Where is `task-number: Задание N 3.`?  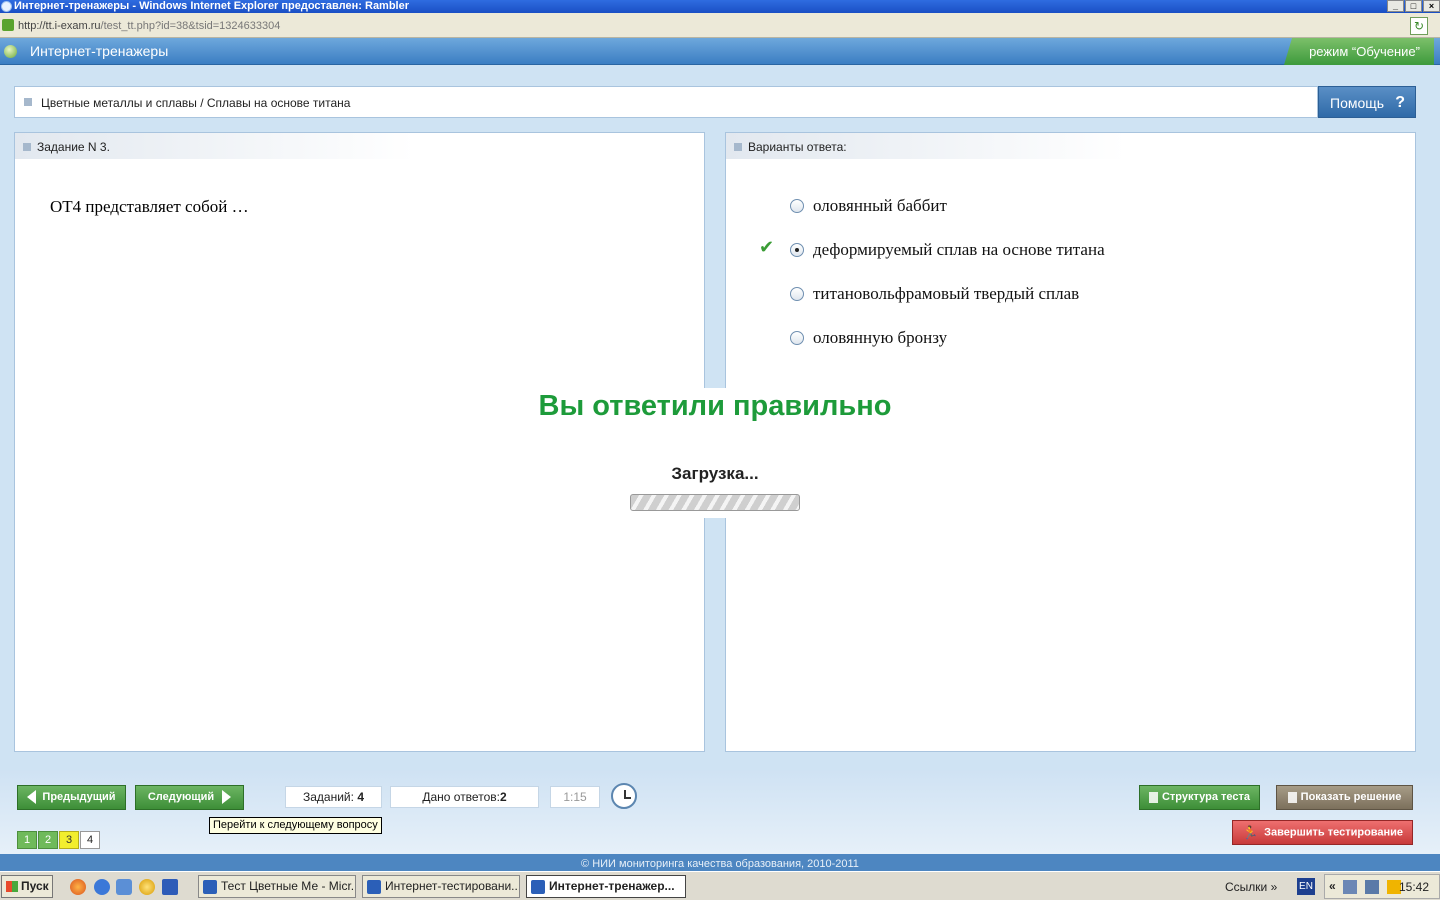
task-number: Задание N 3. is located at coordinates (73, 147).